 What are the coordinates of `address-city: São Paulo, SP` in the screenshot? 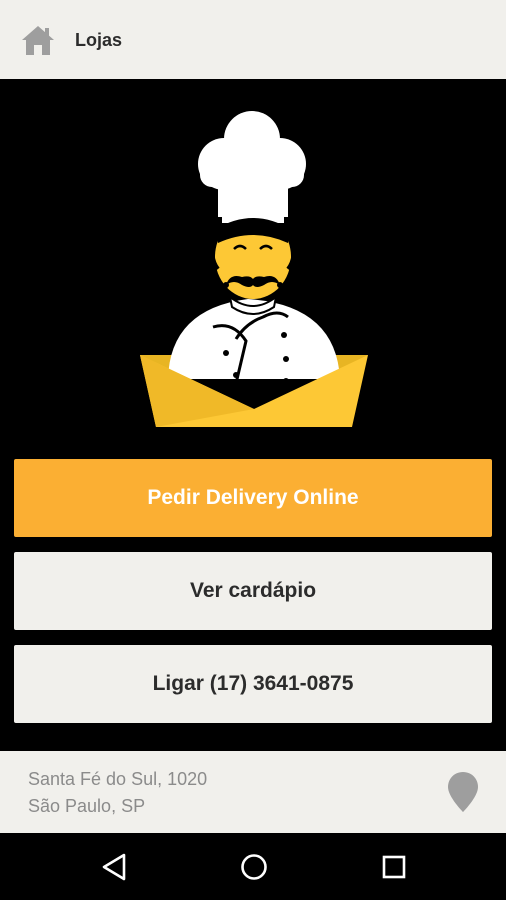 It's located at (87, 806).